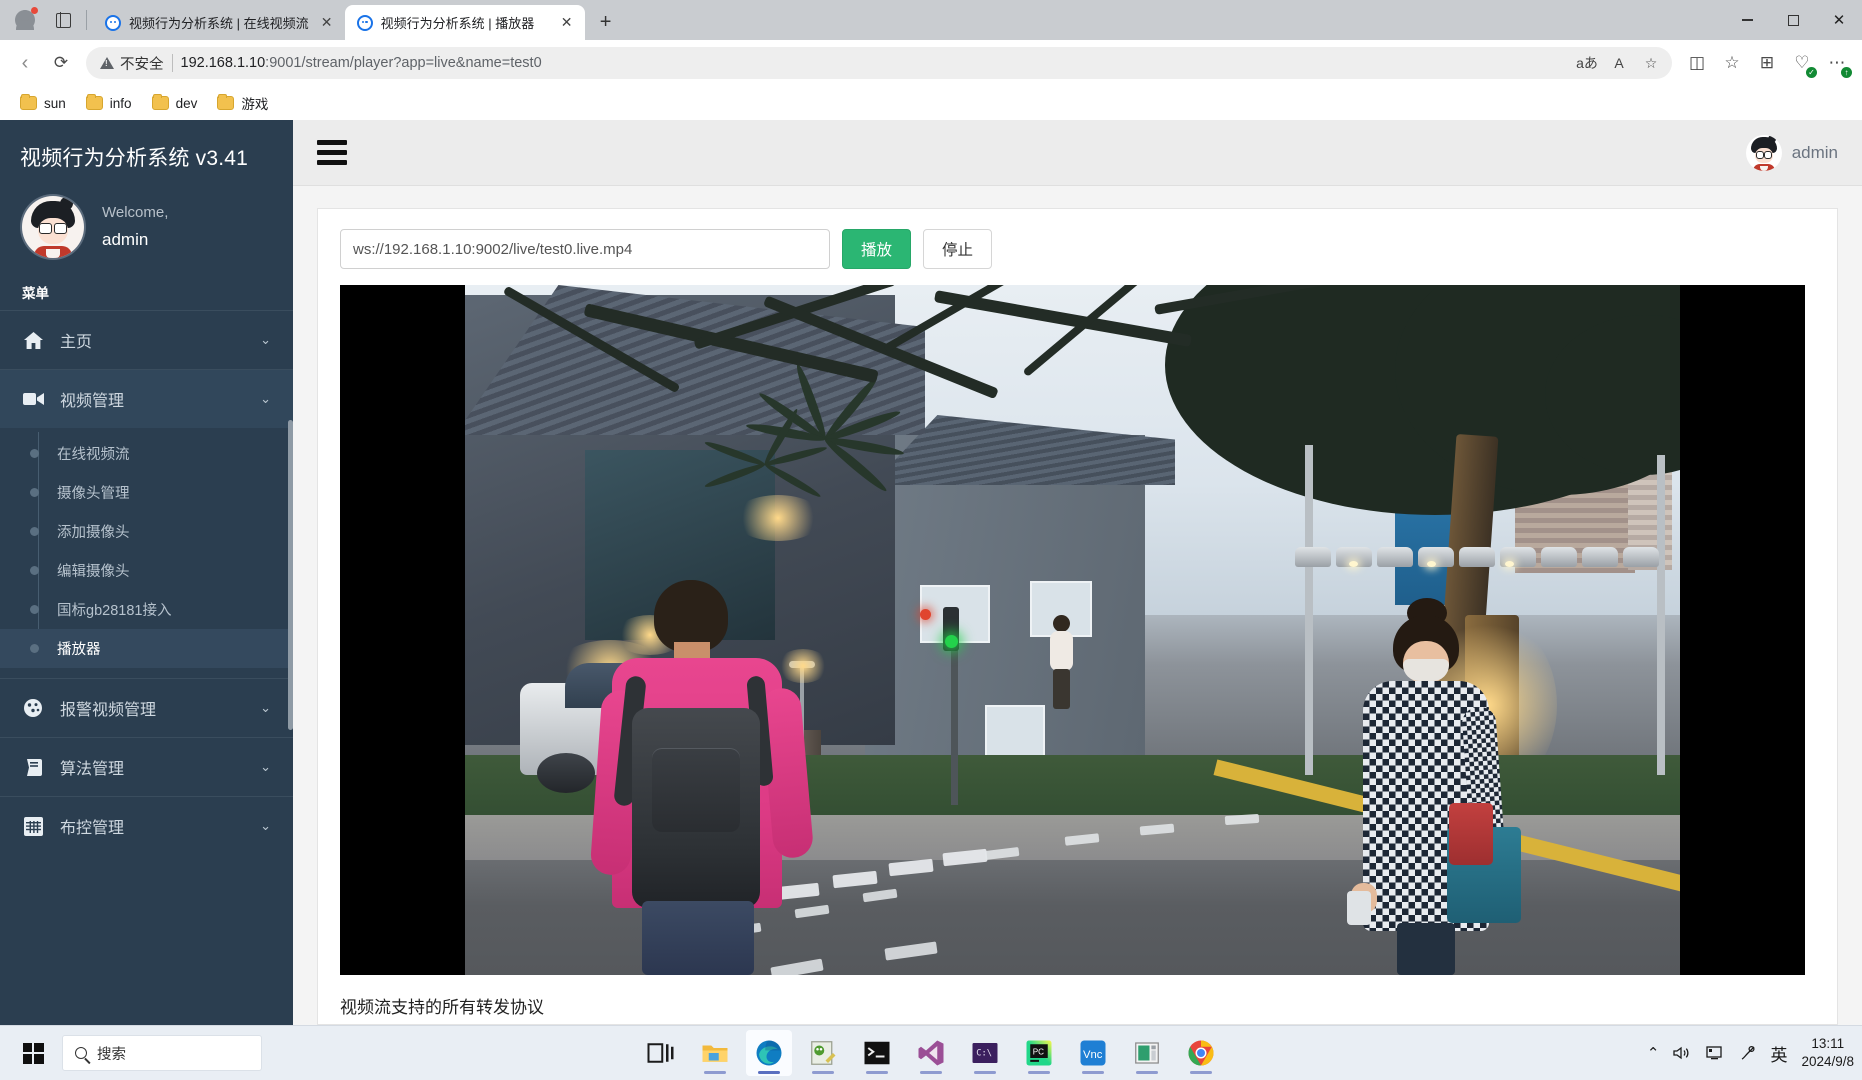 Image resolution: width=1862 pixels, height=1080 pixels. I want to click on pen-icon, so click(1747, 1053).